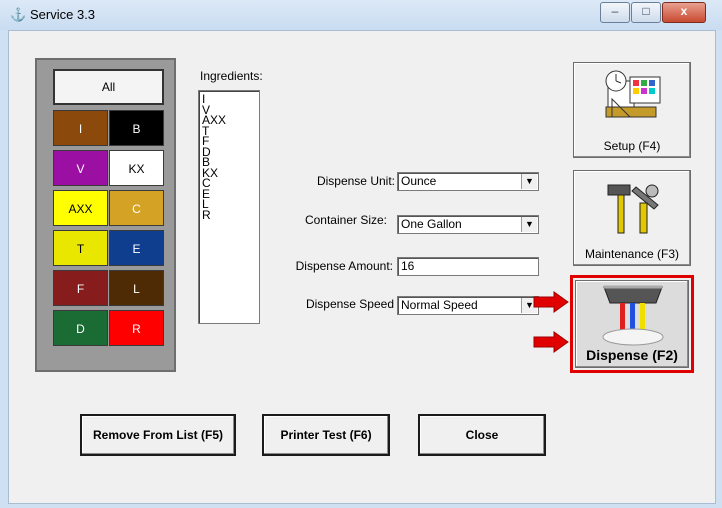 The image size is (722, 508). I want to click on colorant-button: AXX, so click(80, 208).